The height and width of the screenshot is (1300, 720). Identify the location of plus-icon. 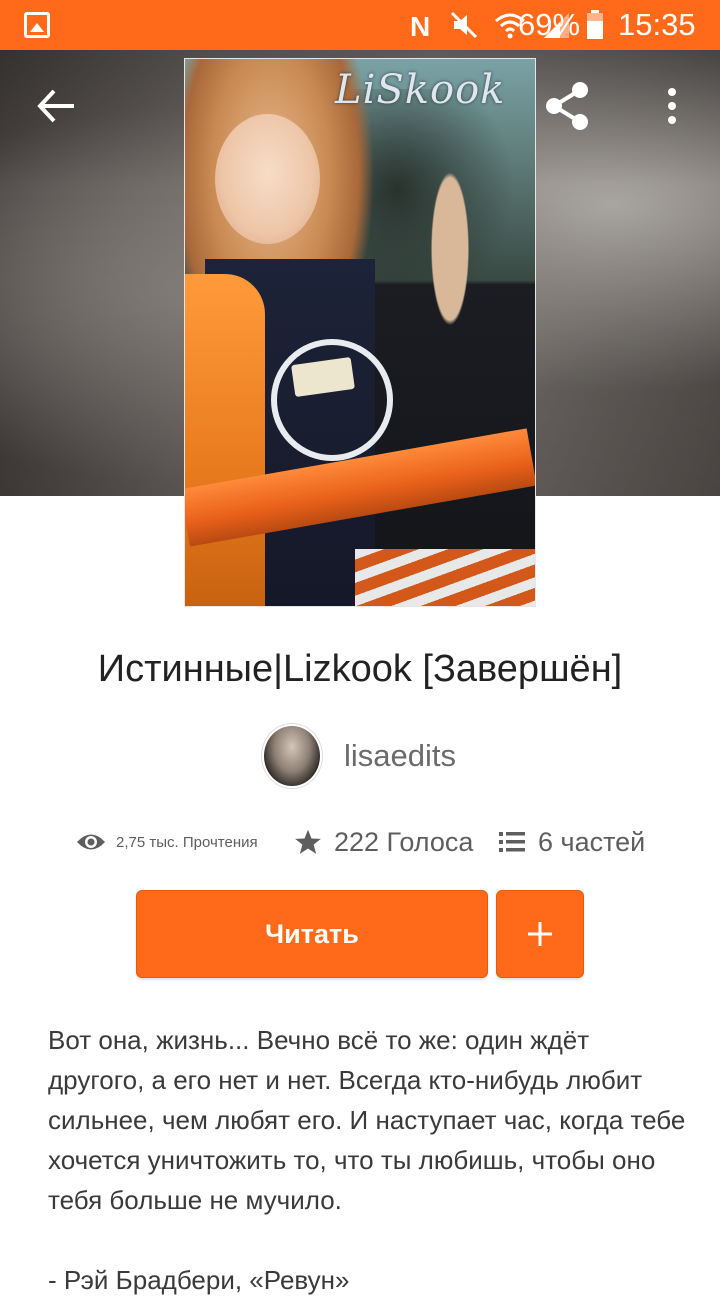
(540, 934).